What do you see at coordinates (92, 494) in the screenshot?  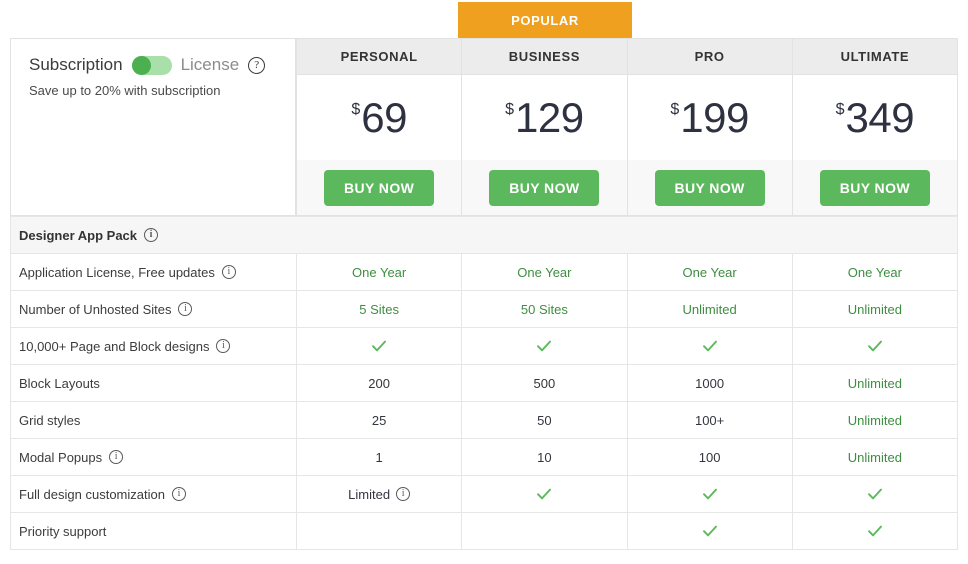 I see `feature-label: Full design customization` at bounding box center [92, 494].